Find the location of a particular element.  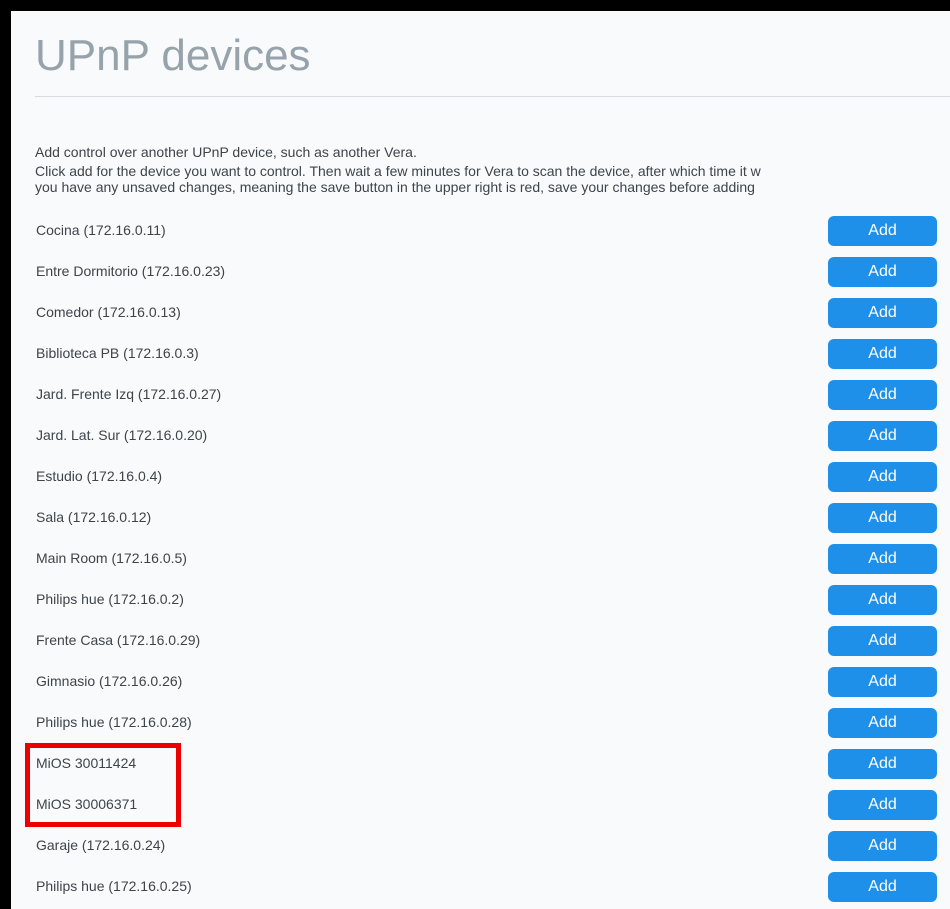

device-name: Philips hue (172.16.0.2) is located at coordinates (110, 599).